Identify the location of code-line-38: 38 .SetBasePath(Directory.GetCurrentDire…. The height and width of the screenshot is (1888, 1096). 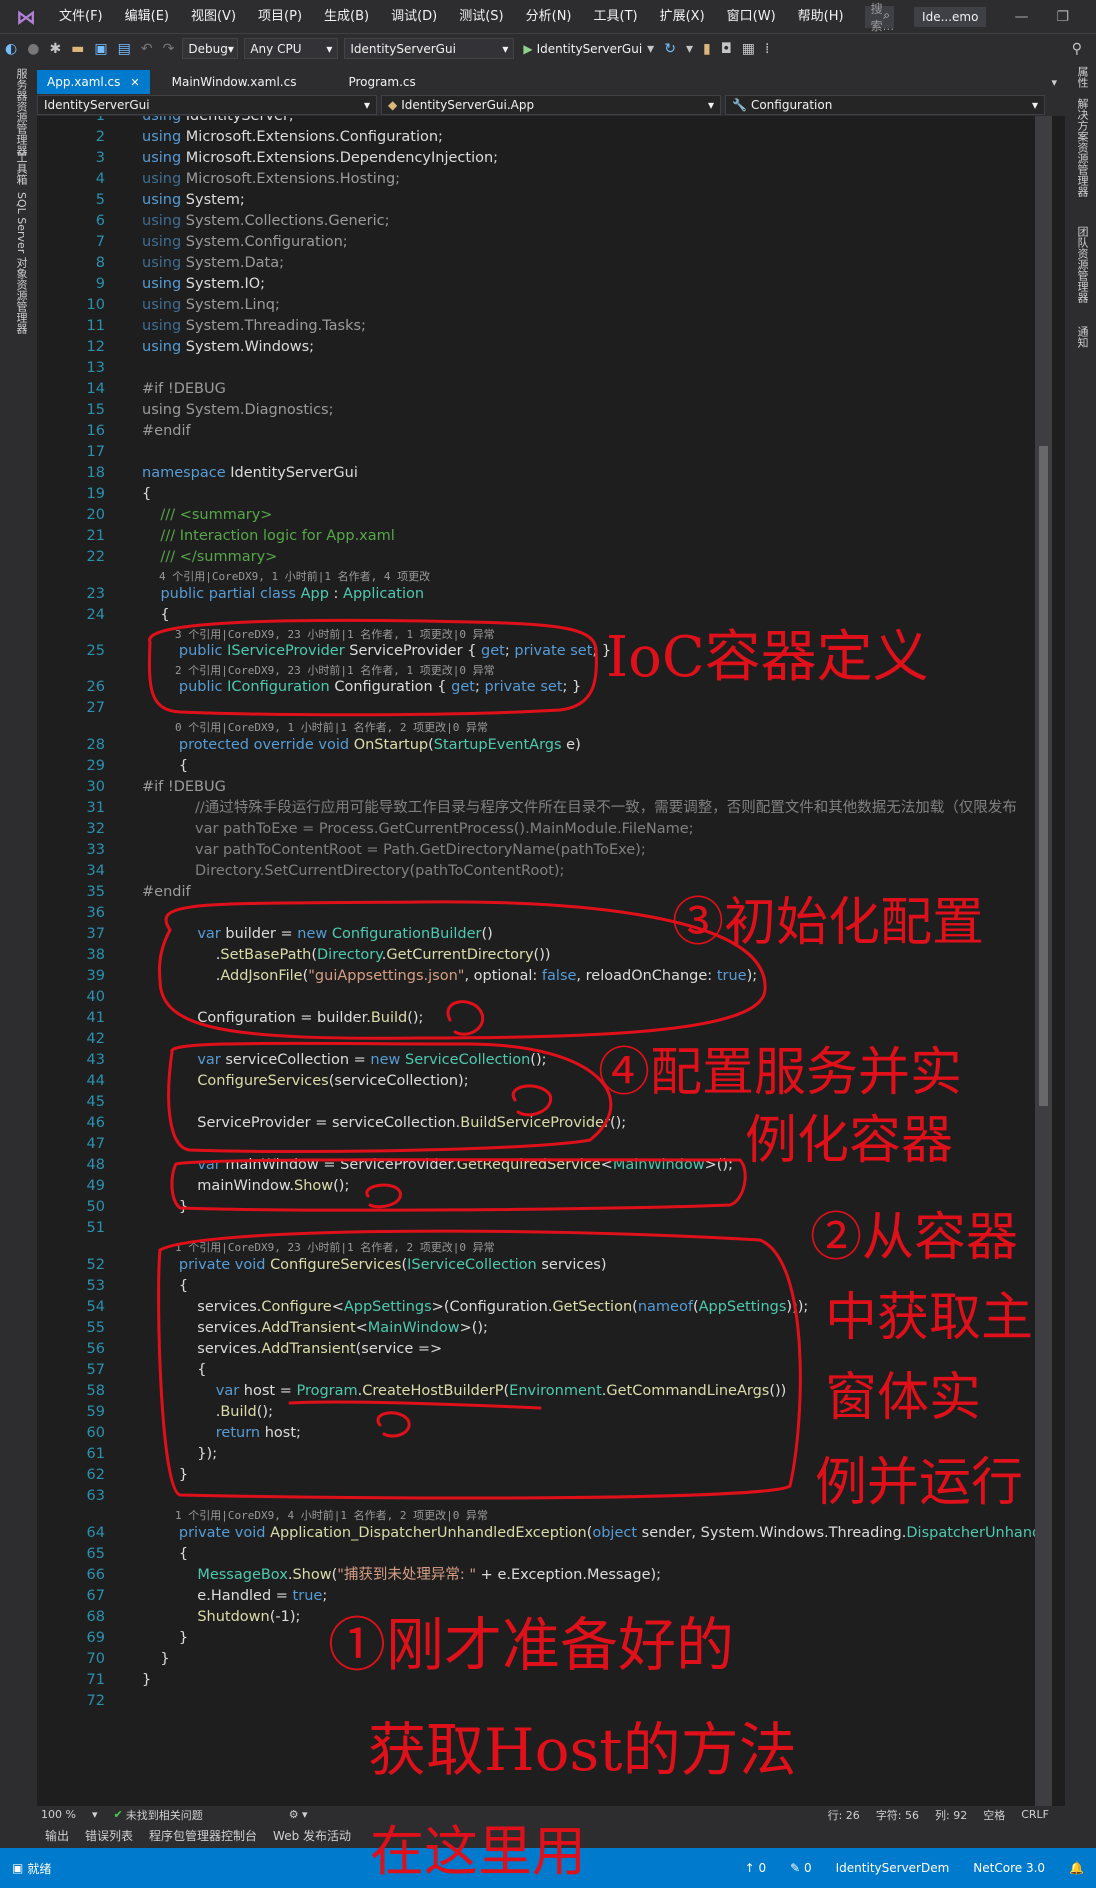
(318, 955).